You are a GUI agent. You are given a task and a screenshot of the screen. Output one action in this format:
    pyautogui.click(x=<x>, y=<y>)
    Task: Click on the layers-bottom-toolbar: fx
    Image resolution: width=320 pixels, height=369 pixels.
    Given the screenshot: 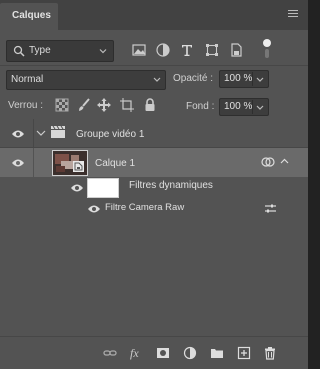 What is the action you would take?
    pyautogui.click(x=154, y=352)
    